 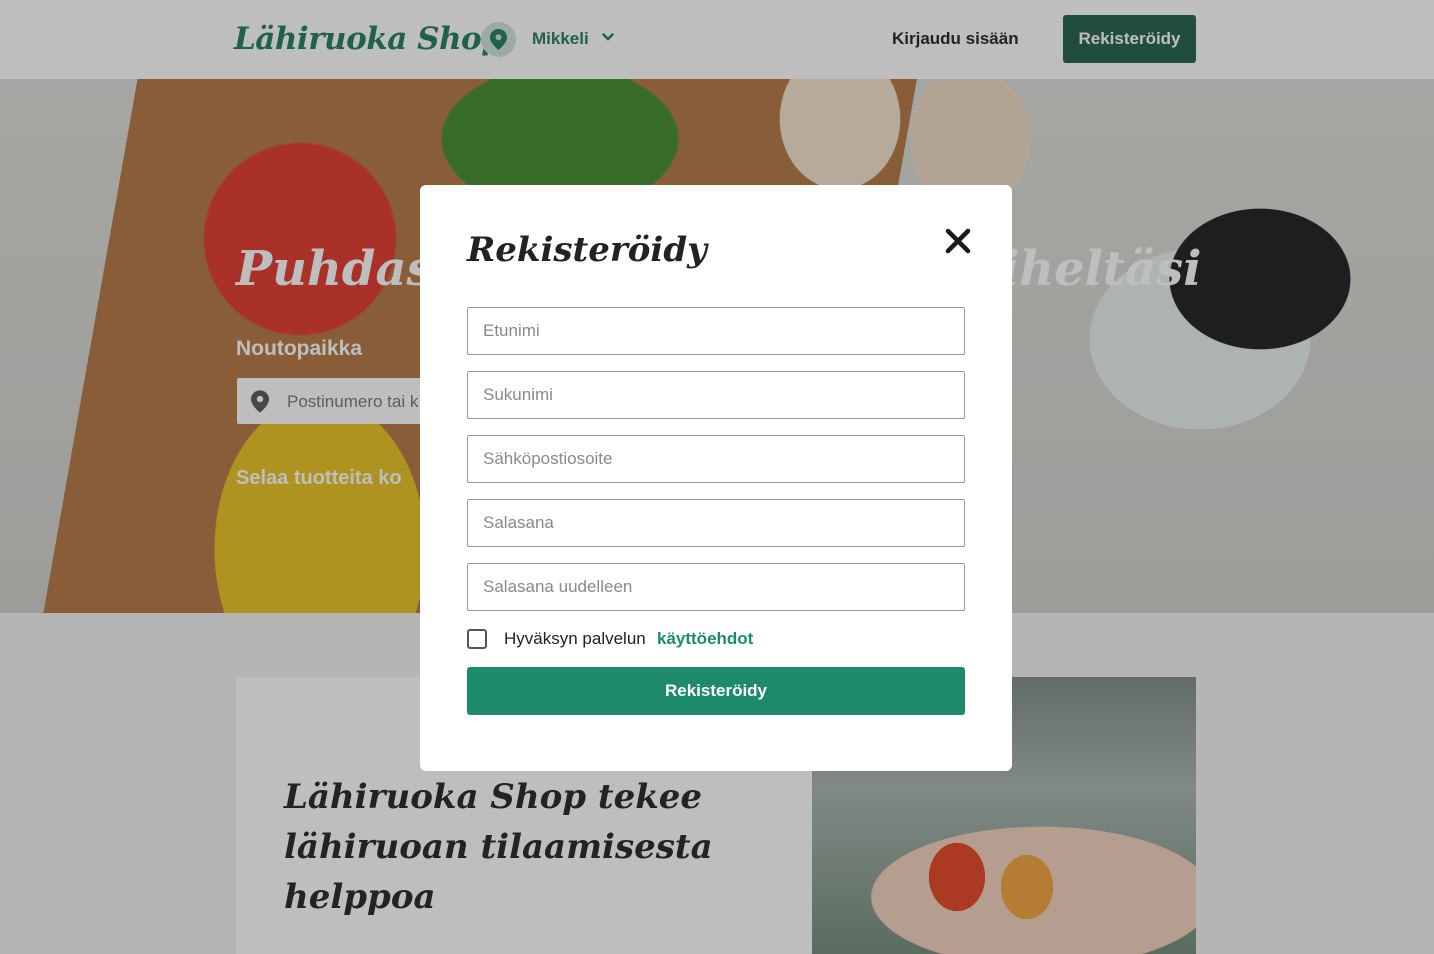 What do you see at coordinates (575, 638) in the screenshot?
I see `terms-label: Hyväksyn palvelun` at bounding box center [575, 638].